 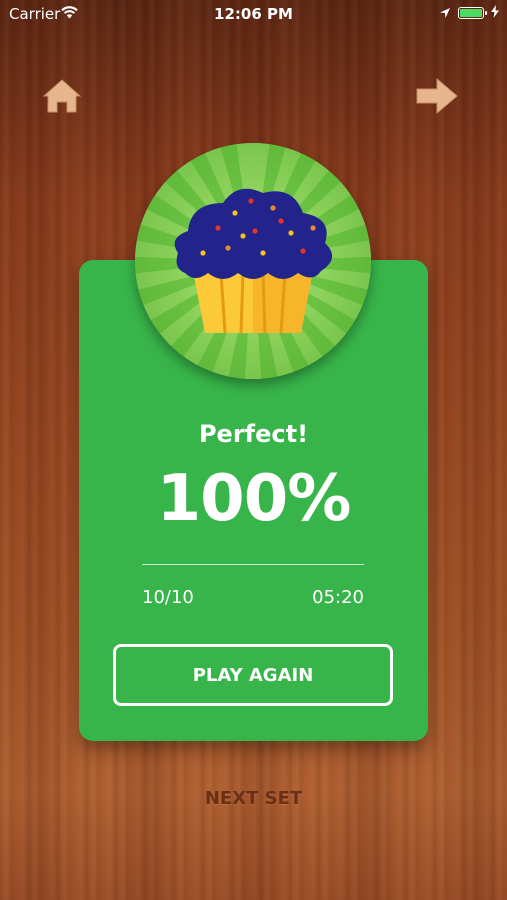 I want to click on elapsed-time: 05:20, so click(x=338, y=597).